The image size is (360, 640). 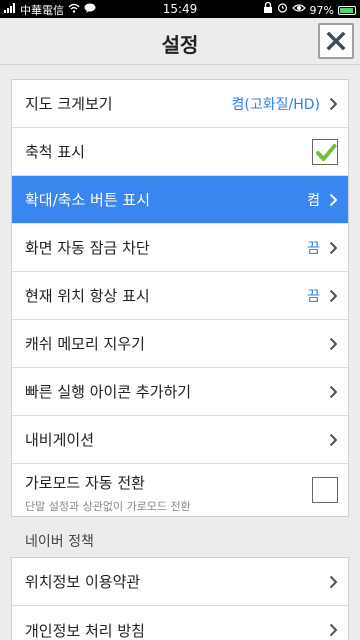 What do you see at coordinates (87, 296) in the screenshot?
I see `setting-label: 현재 위치 항상 표시` at bounding box center [87, 296].